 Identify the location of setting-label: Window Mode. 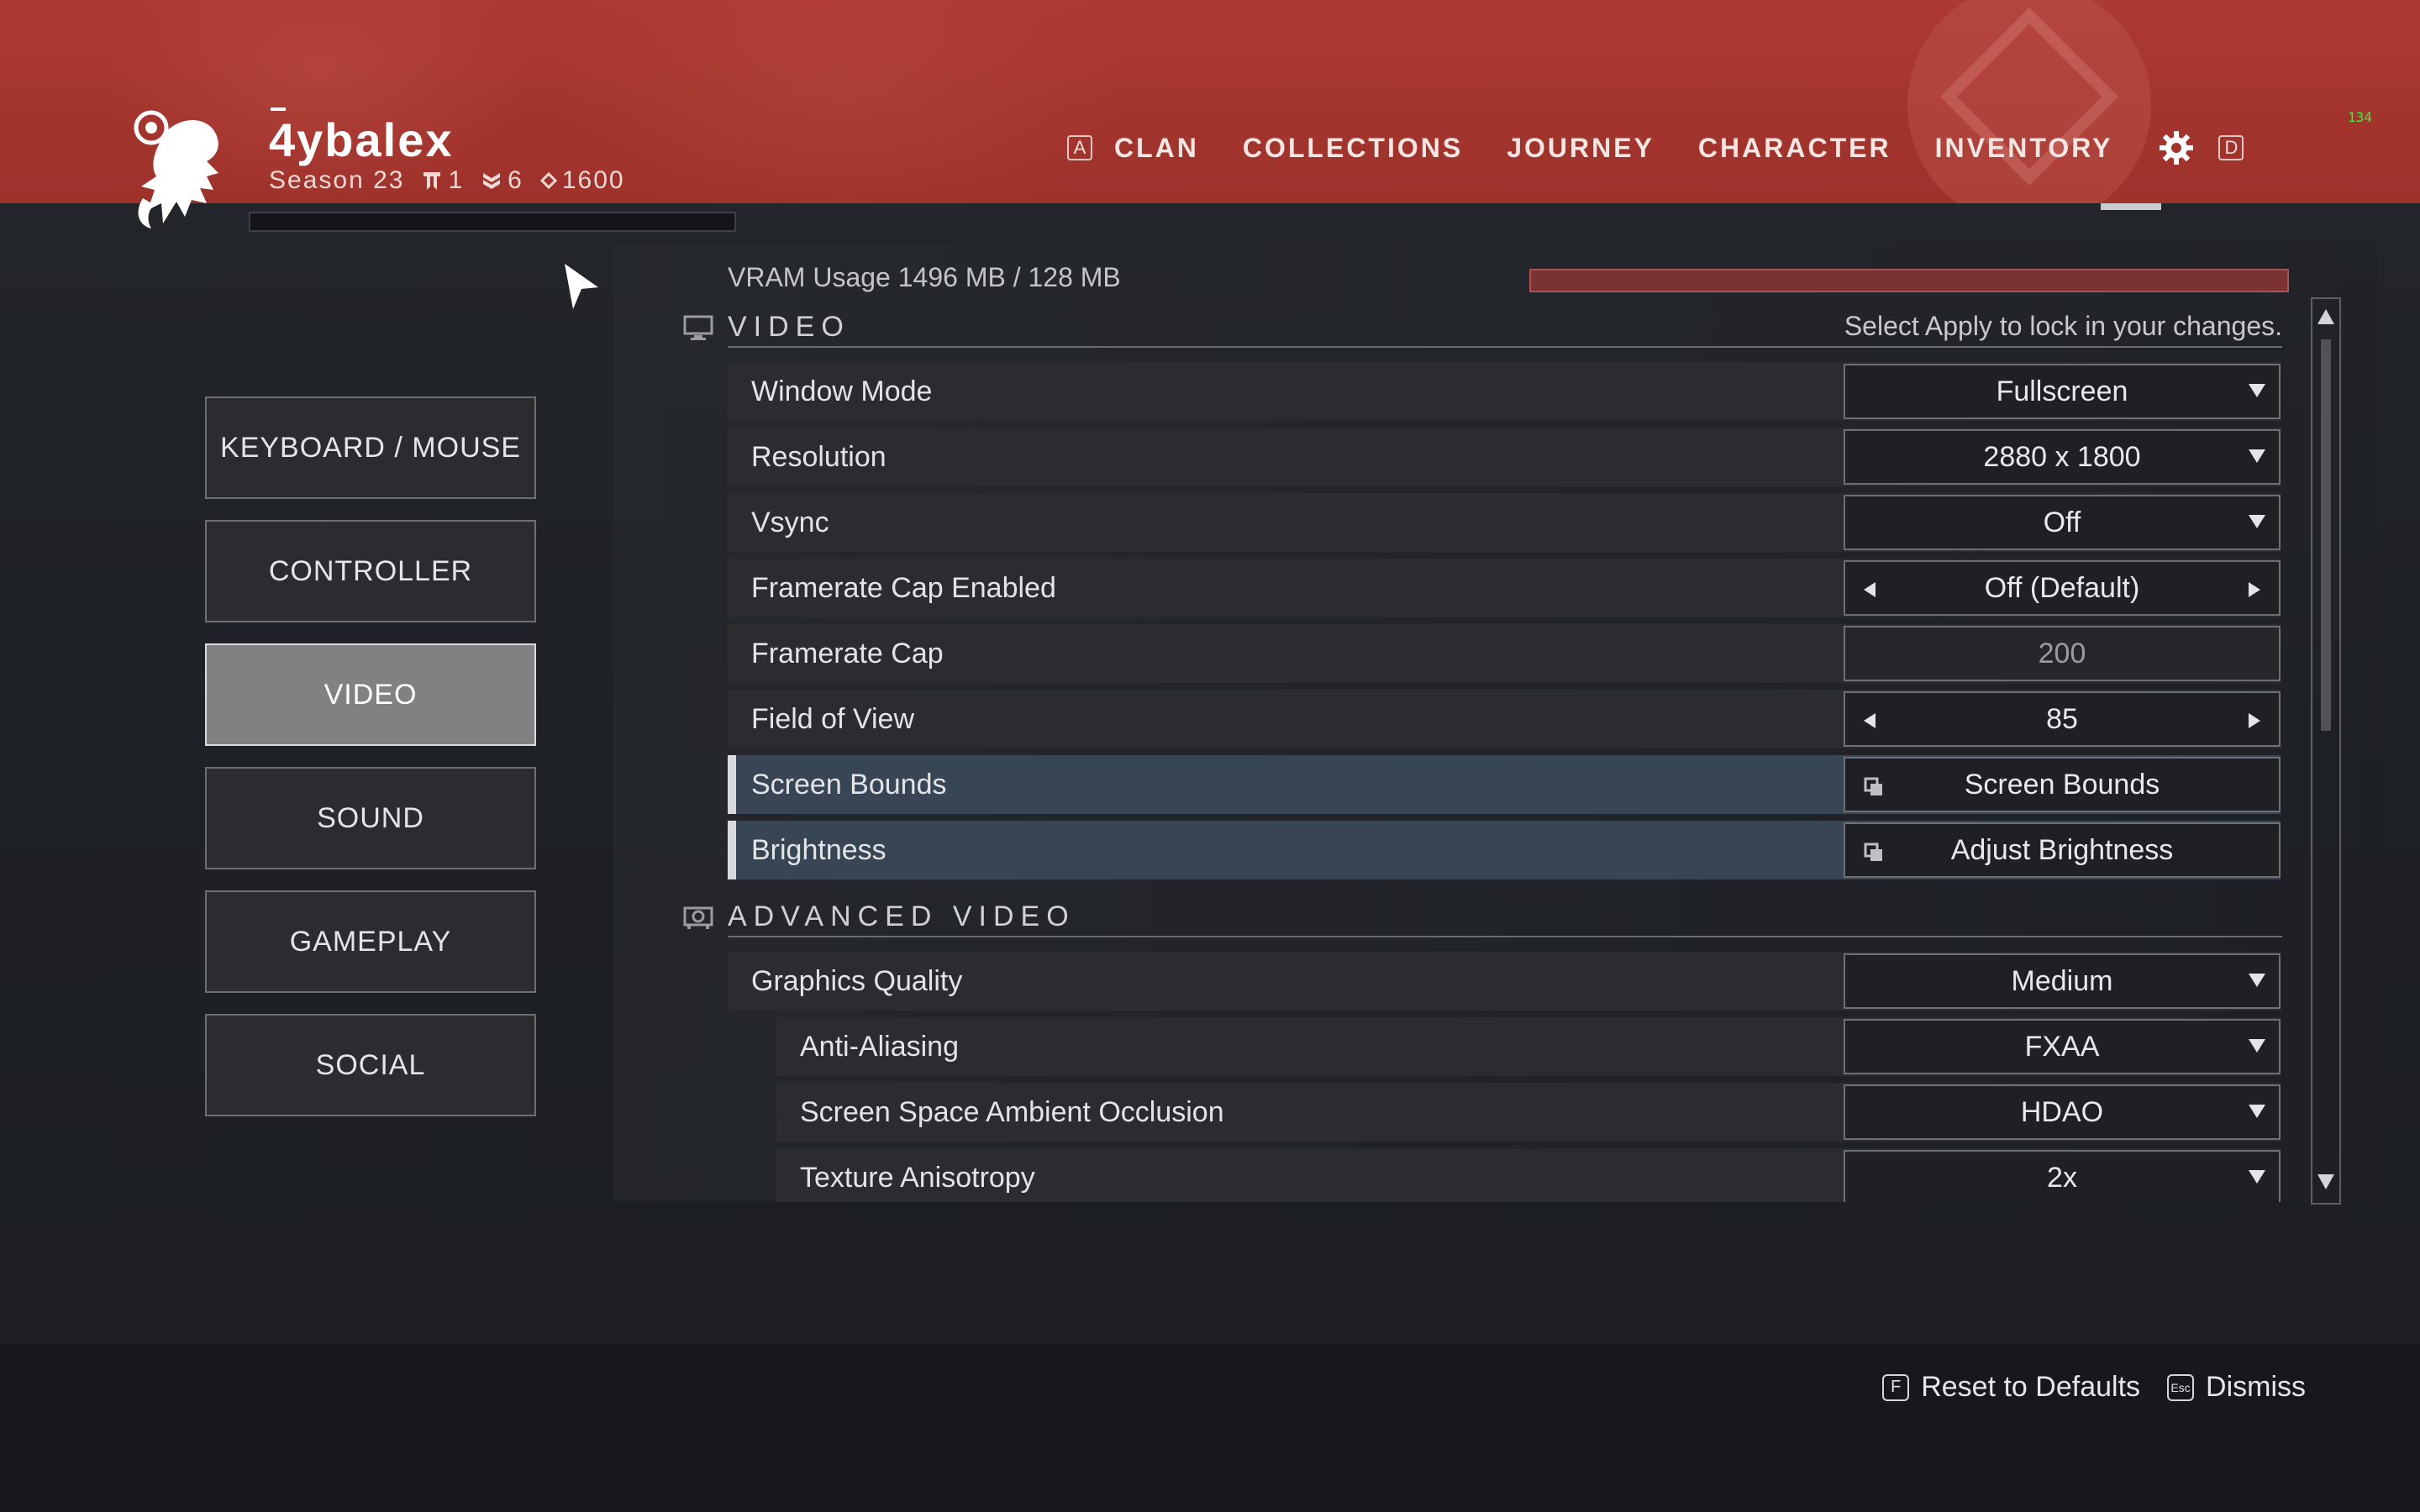
(842, 391).